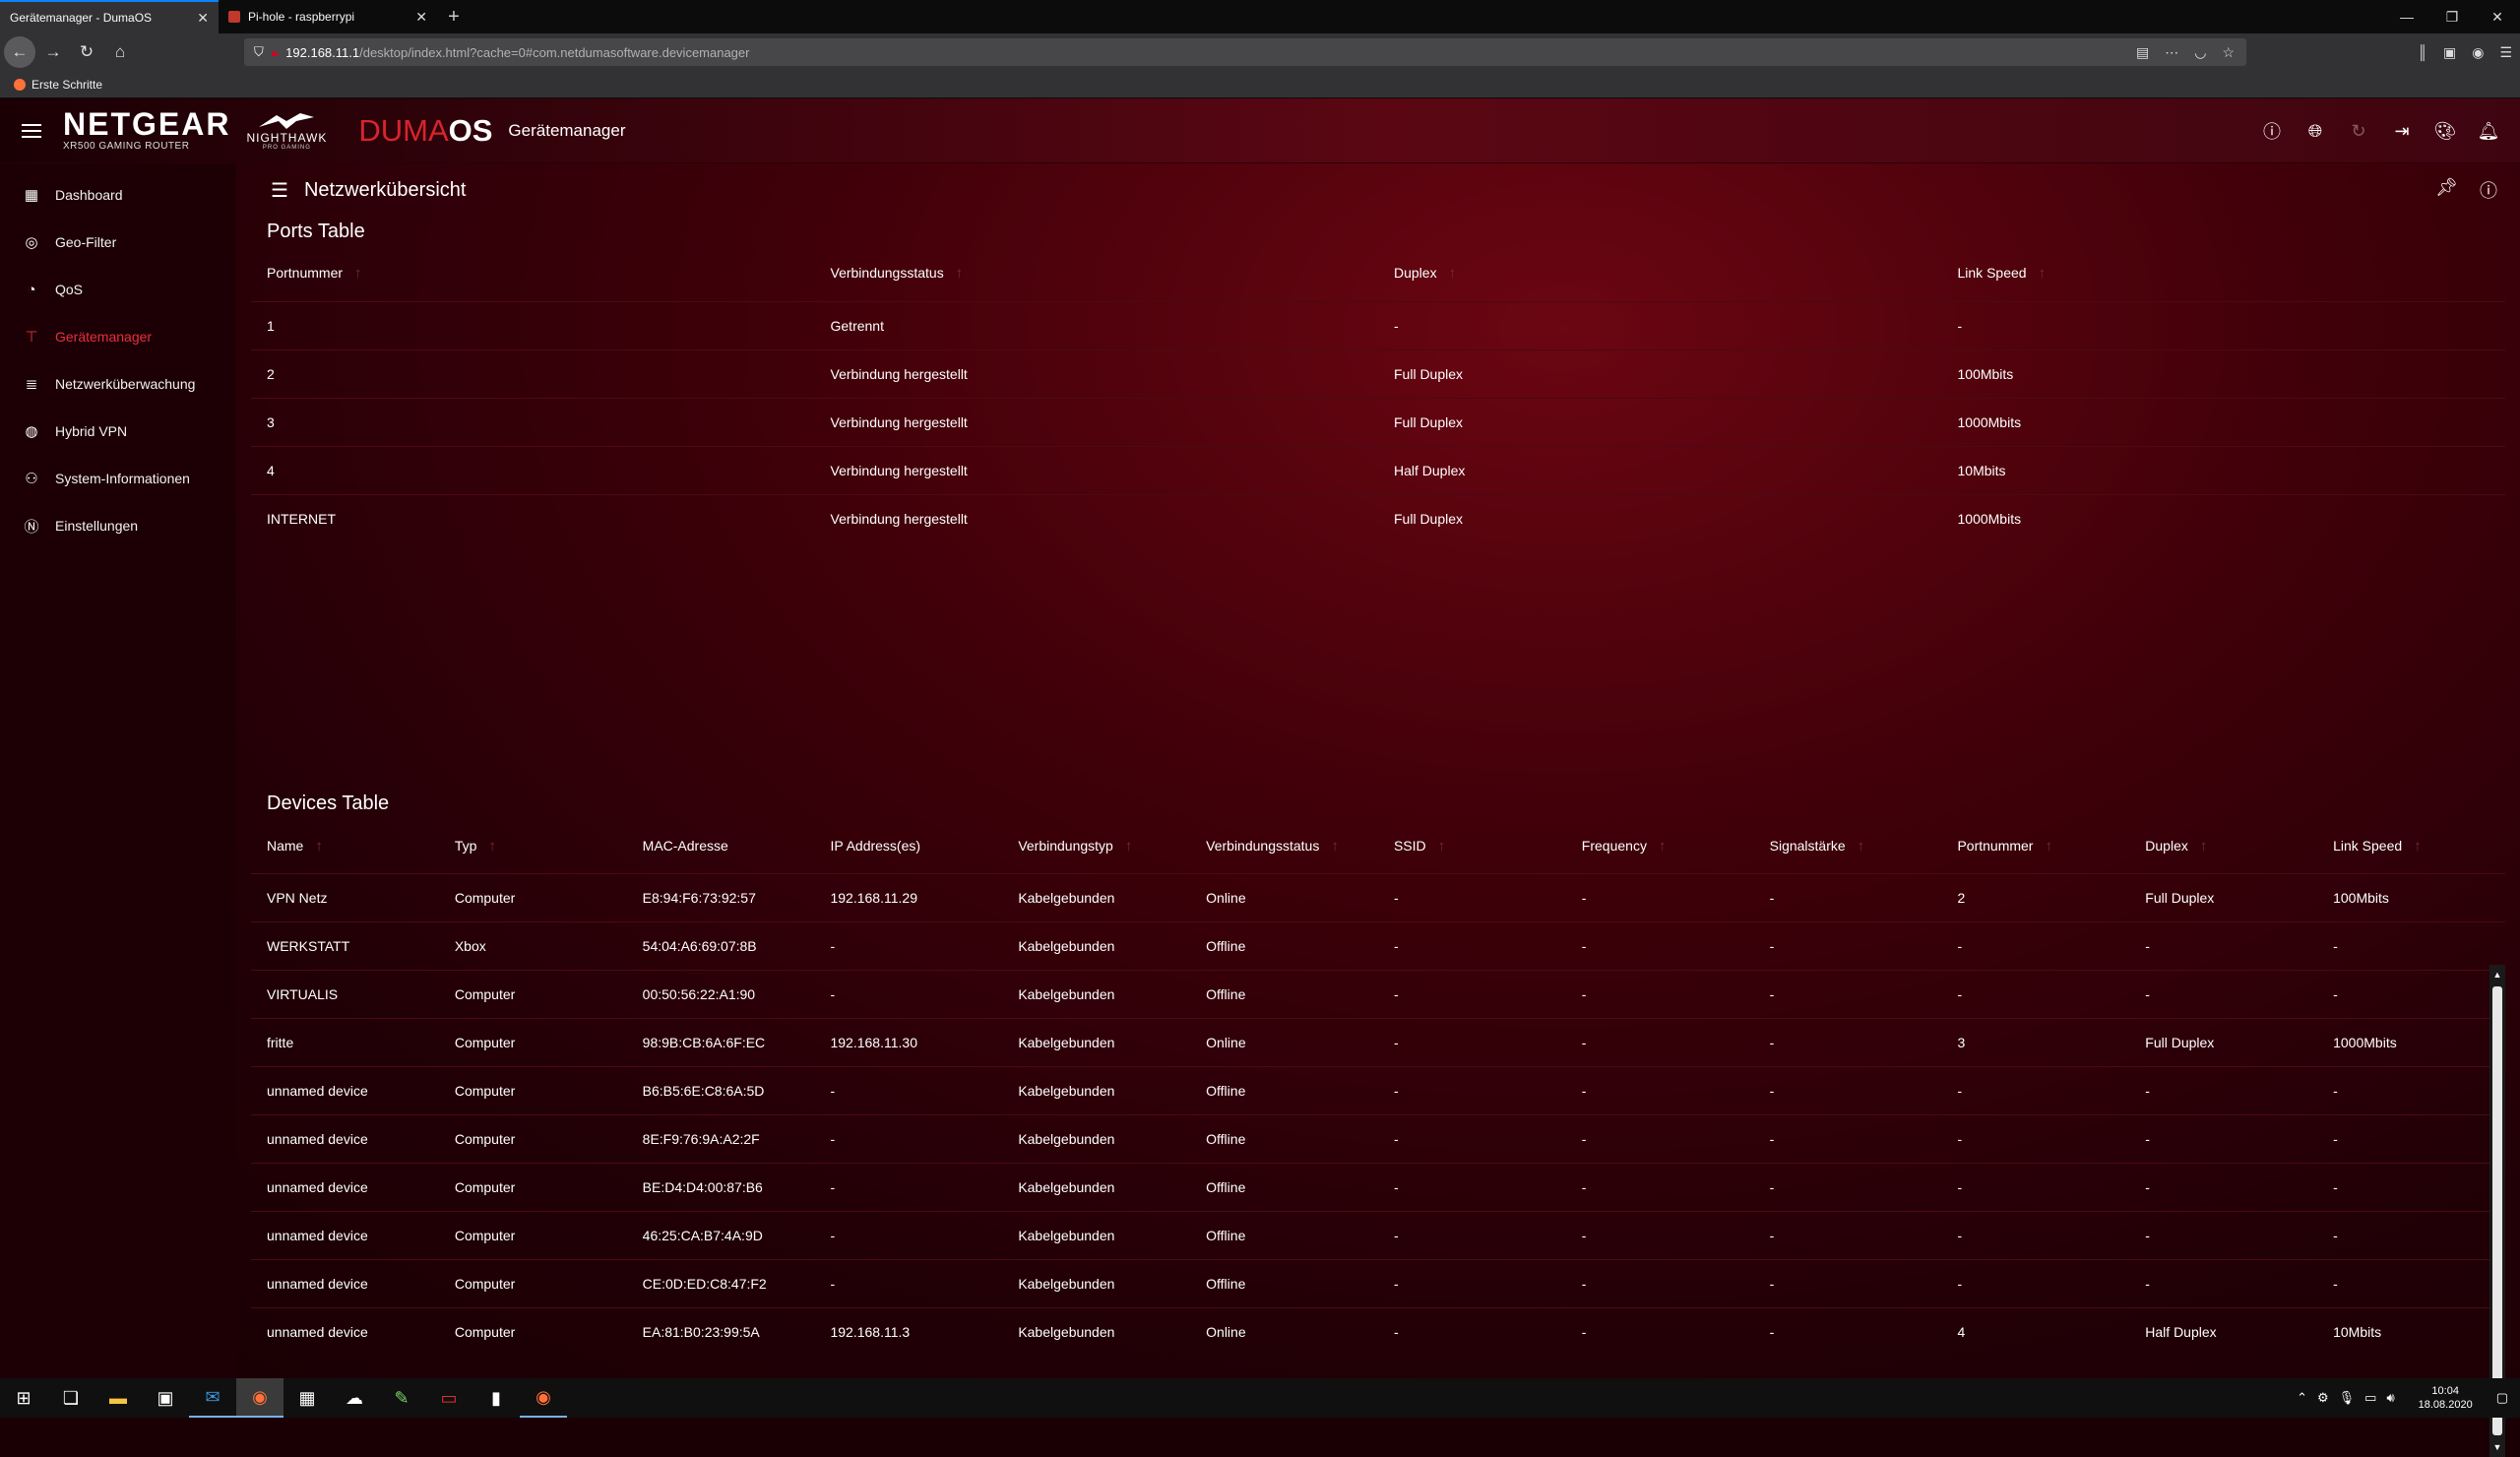 Image resolution: width=2520 pixels, height=1457 pixels. What do you see at coordinates (2497, 1447) in the screenshot?
I see `scroll-down-icon: ▼` at bounding box center [2497, 1447].